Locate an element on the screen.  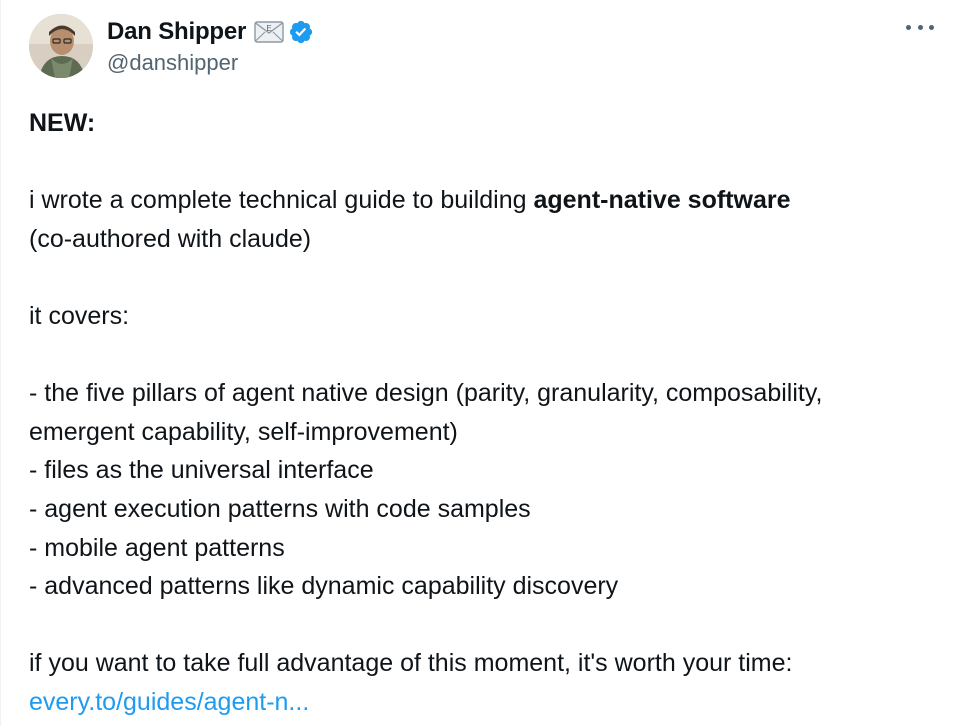
envelope-emoji-icon: E is located at coordinates (269, 32).